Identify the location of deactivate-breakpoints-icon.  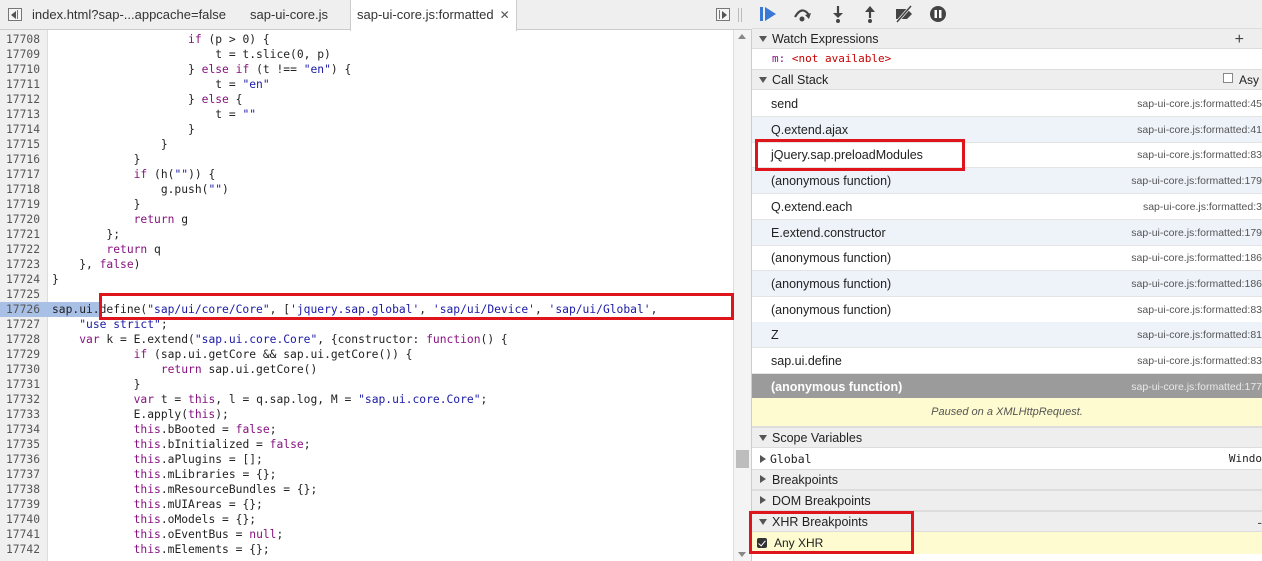
(904, 14).